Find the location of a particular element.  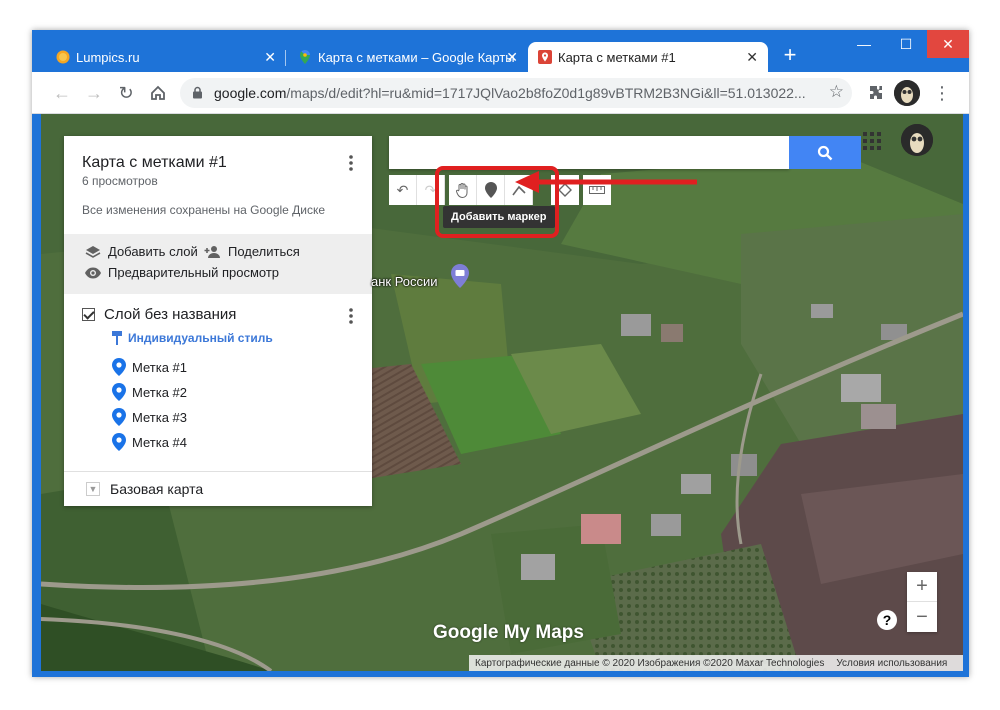

marker-label: Метка #2 is located at coordinates (160, 392).